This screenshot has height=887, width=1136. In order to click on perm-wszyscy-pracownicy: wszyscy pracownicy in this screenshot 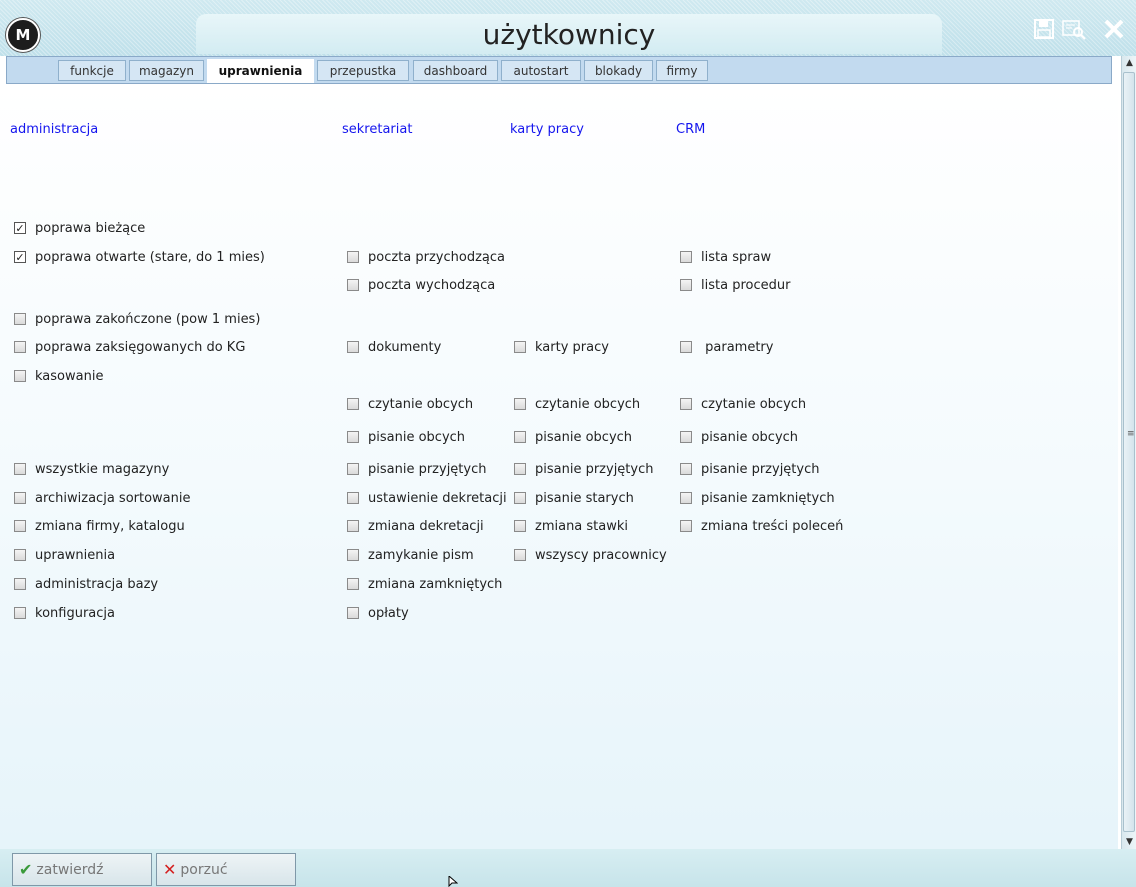, I will do `click(590, 555)`.